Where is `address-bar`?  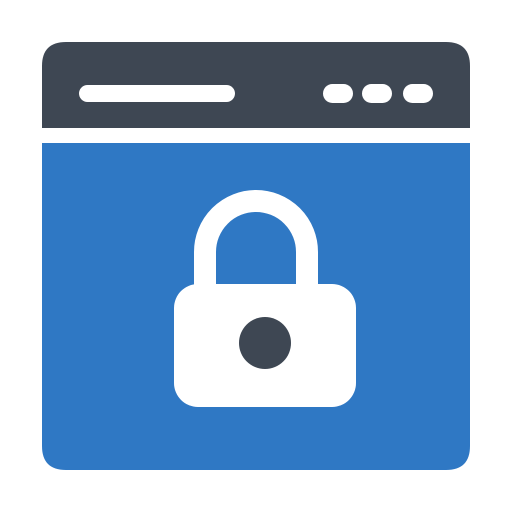
address-bar is located at coordinates (157, 93).